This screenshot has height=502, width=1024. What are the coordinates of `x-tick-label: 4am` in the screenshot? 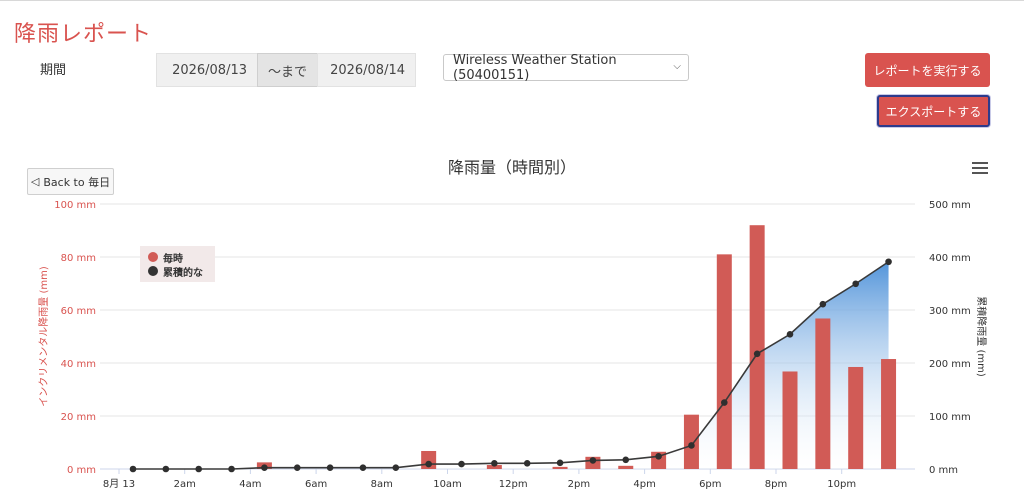 It's located at (250, 484).